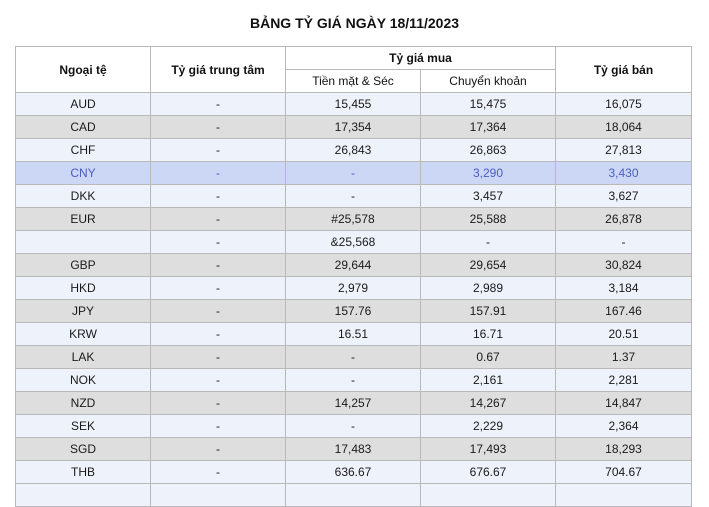 This screenshot has height=507, width=709. I want to click on cell-buy-cash: 14,257, so click(353, 403).